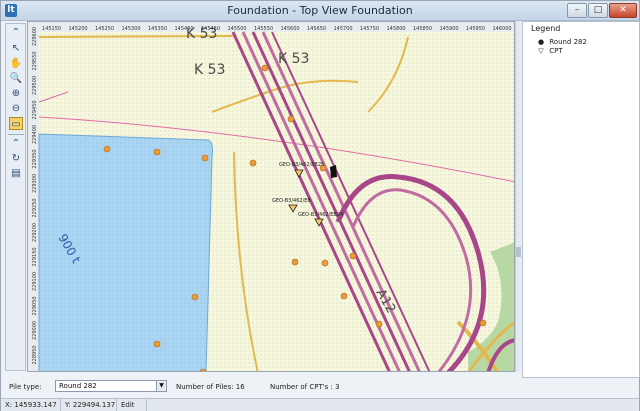 The image size is (640, 411). Describe the element at coordinates (16, 134) in the screenshot. I see `toolbar-divider` at that location.